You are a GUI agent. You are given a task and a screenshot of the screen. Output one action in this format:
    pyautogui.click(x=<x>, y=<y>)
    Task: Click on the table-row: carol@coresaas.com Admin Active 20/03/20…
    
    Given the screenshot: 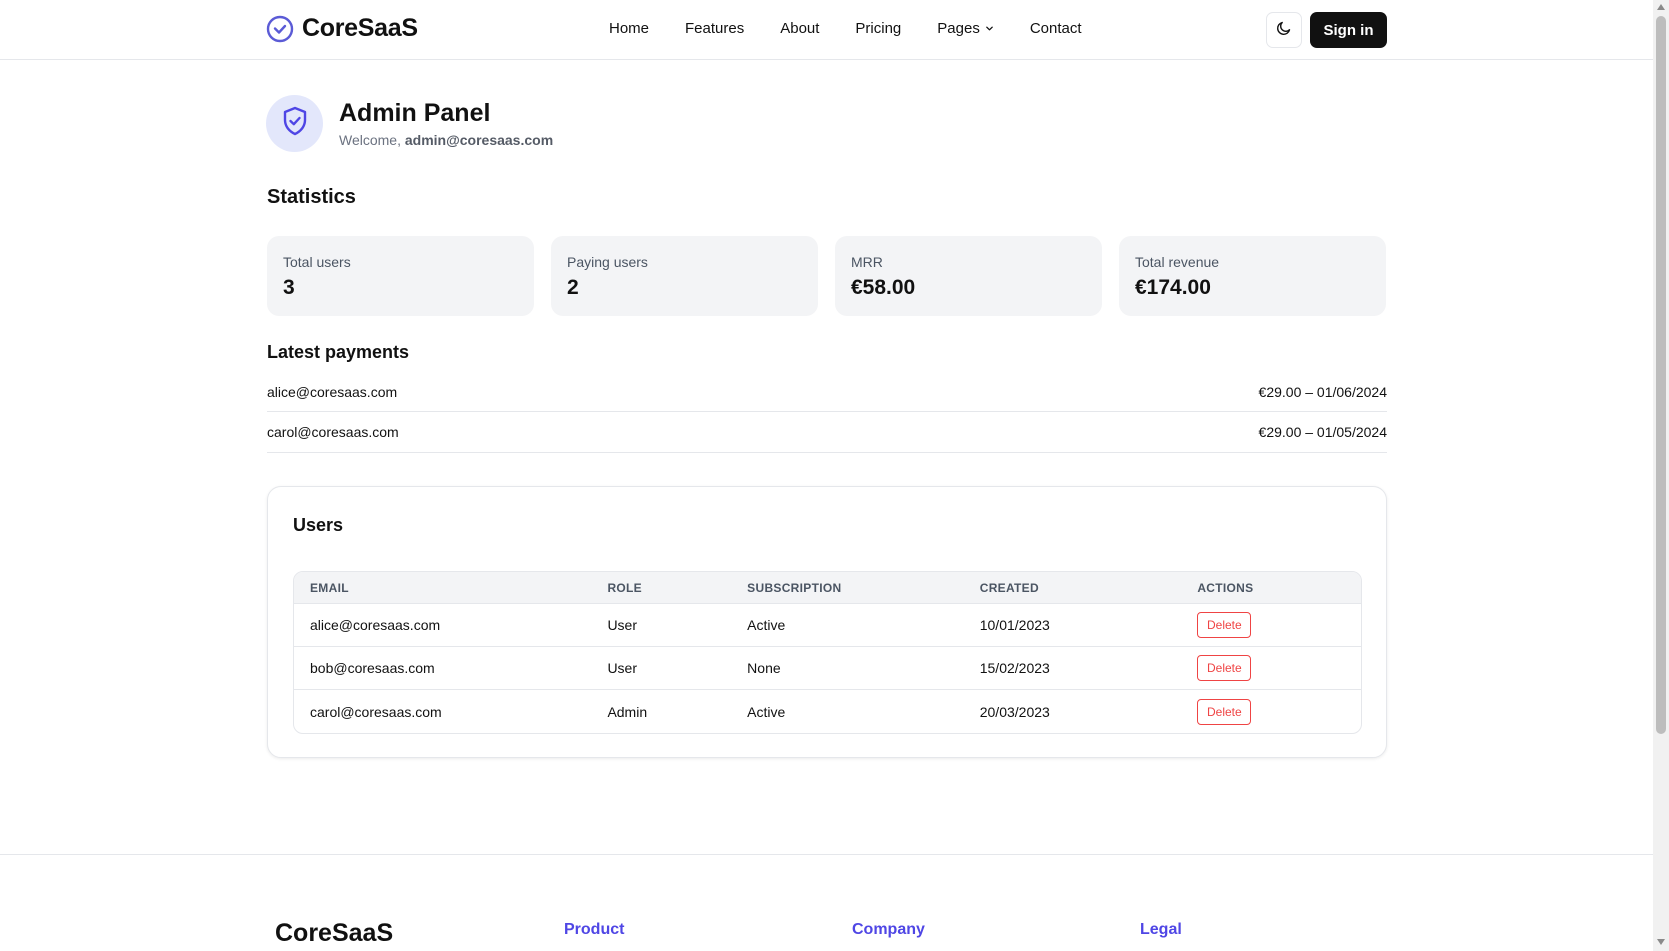 What is the action you would take?
    pyautogui.click(x=827, y=711)
    